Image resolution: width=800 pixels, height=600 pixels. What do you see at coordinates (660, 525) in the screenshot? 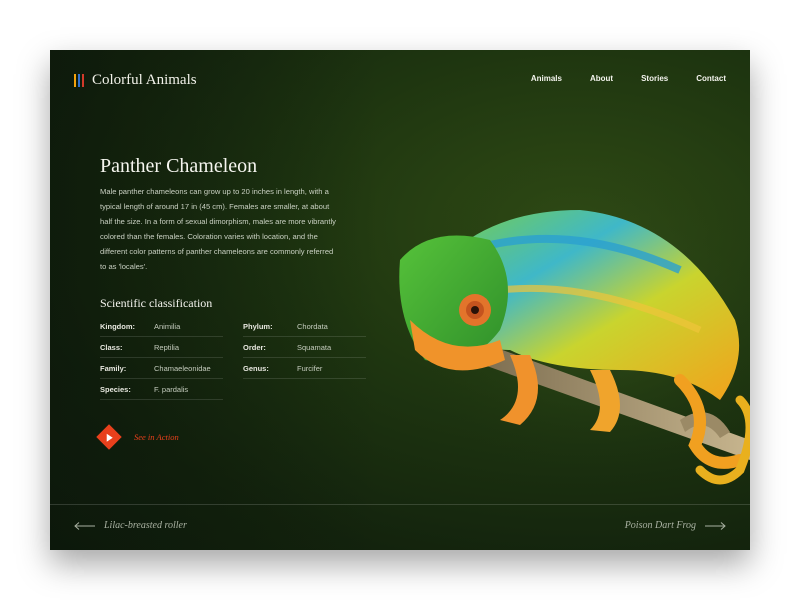
I see `next-animal-label: Poison Dart Frog` at bounding box center [660, 525].